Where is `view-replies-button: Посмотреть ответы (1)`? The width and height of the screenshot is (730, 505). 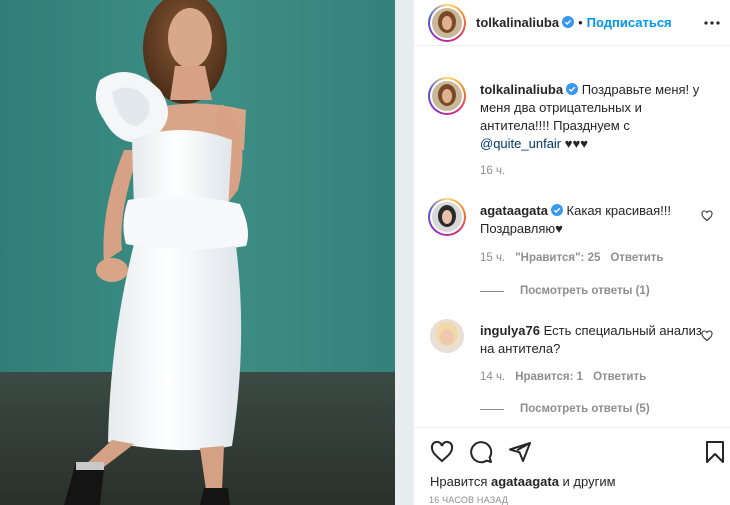
view-replies-button: Посмотреть ответы (1) is located at coordinates (565, 291).